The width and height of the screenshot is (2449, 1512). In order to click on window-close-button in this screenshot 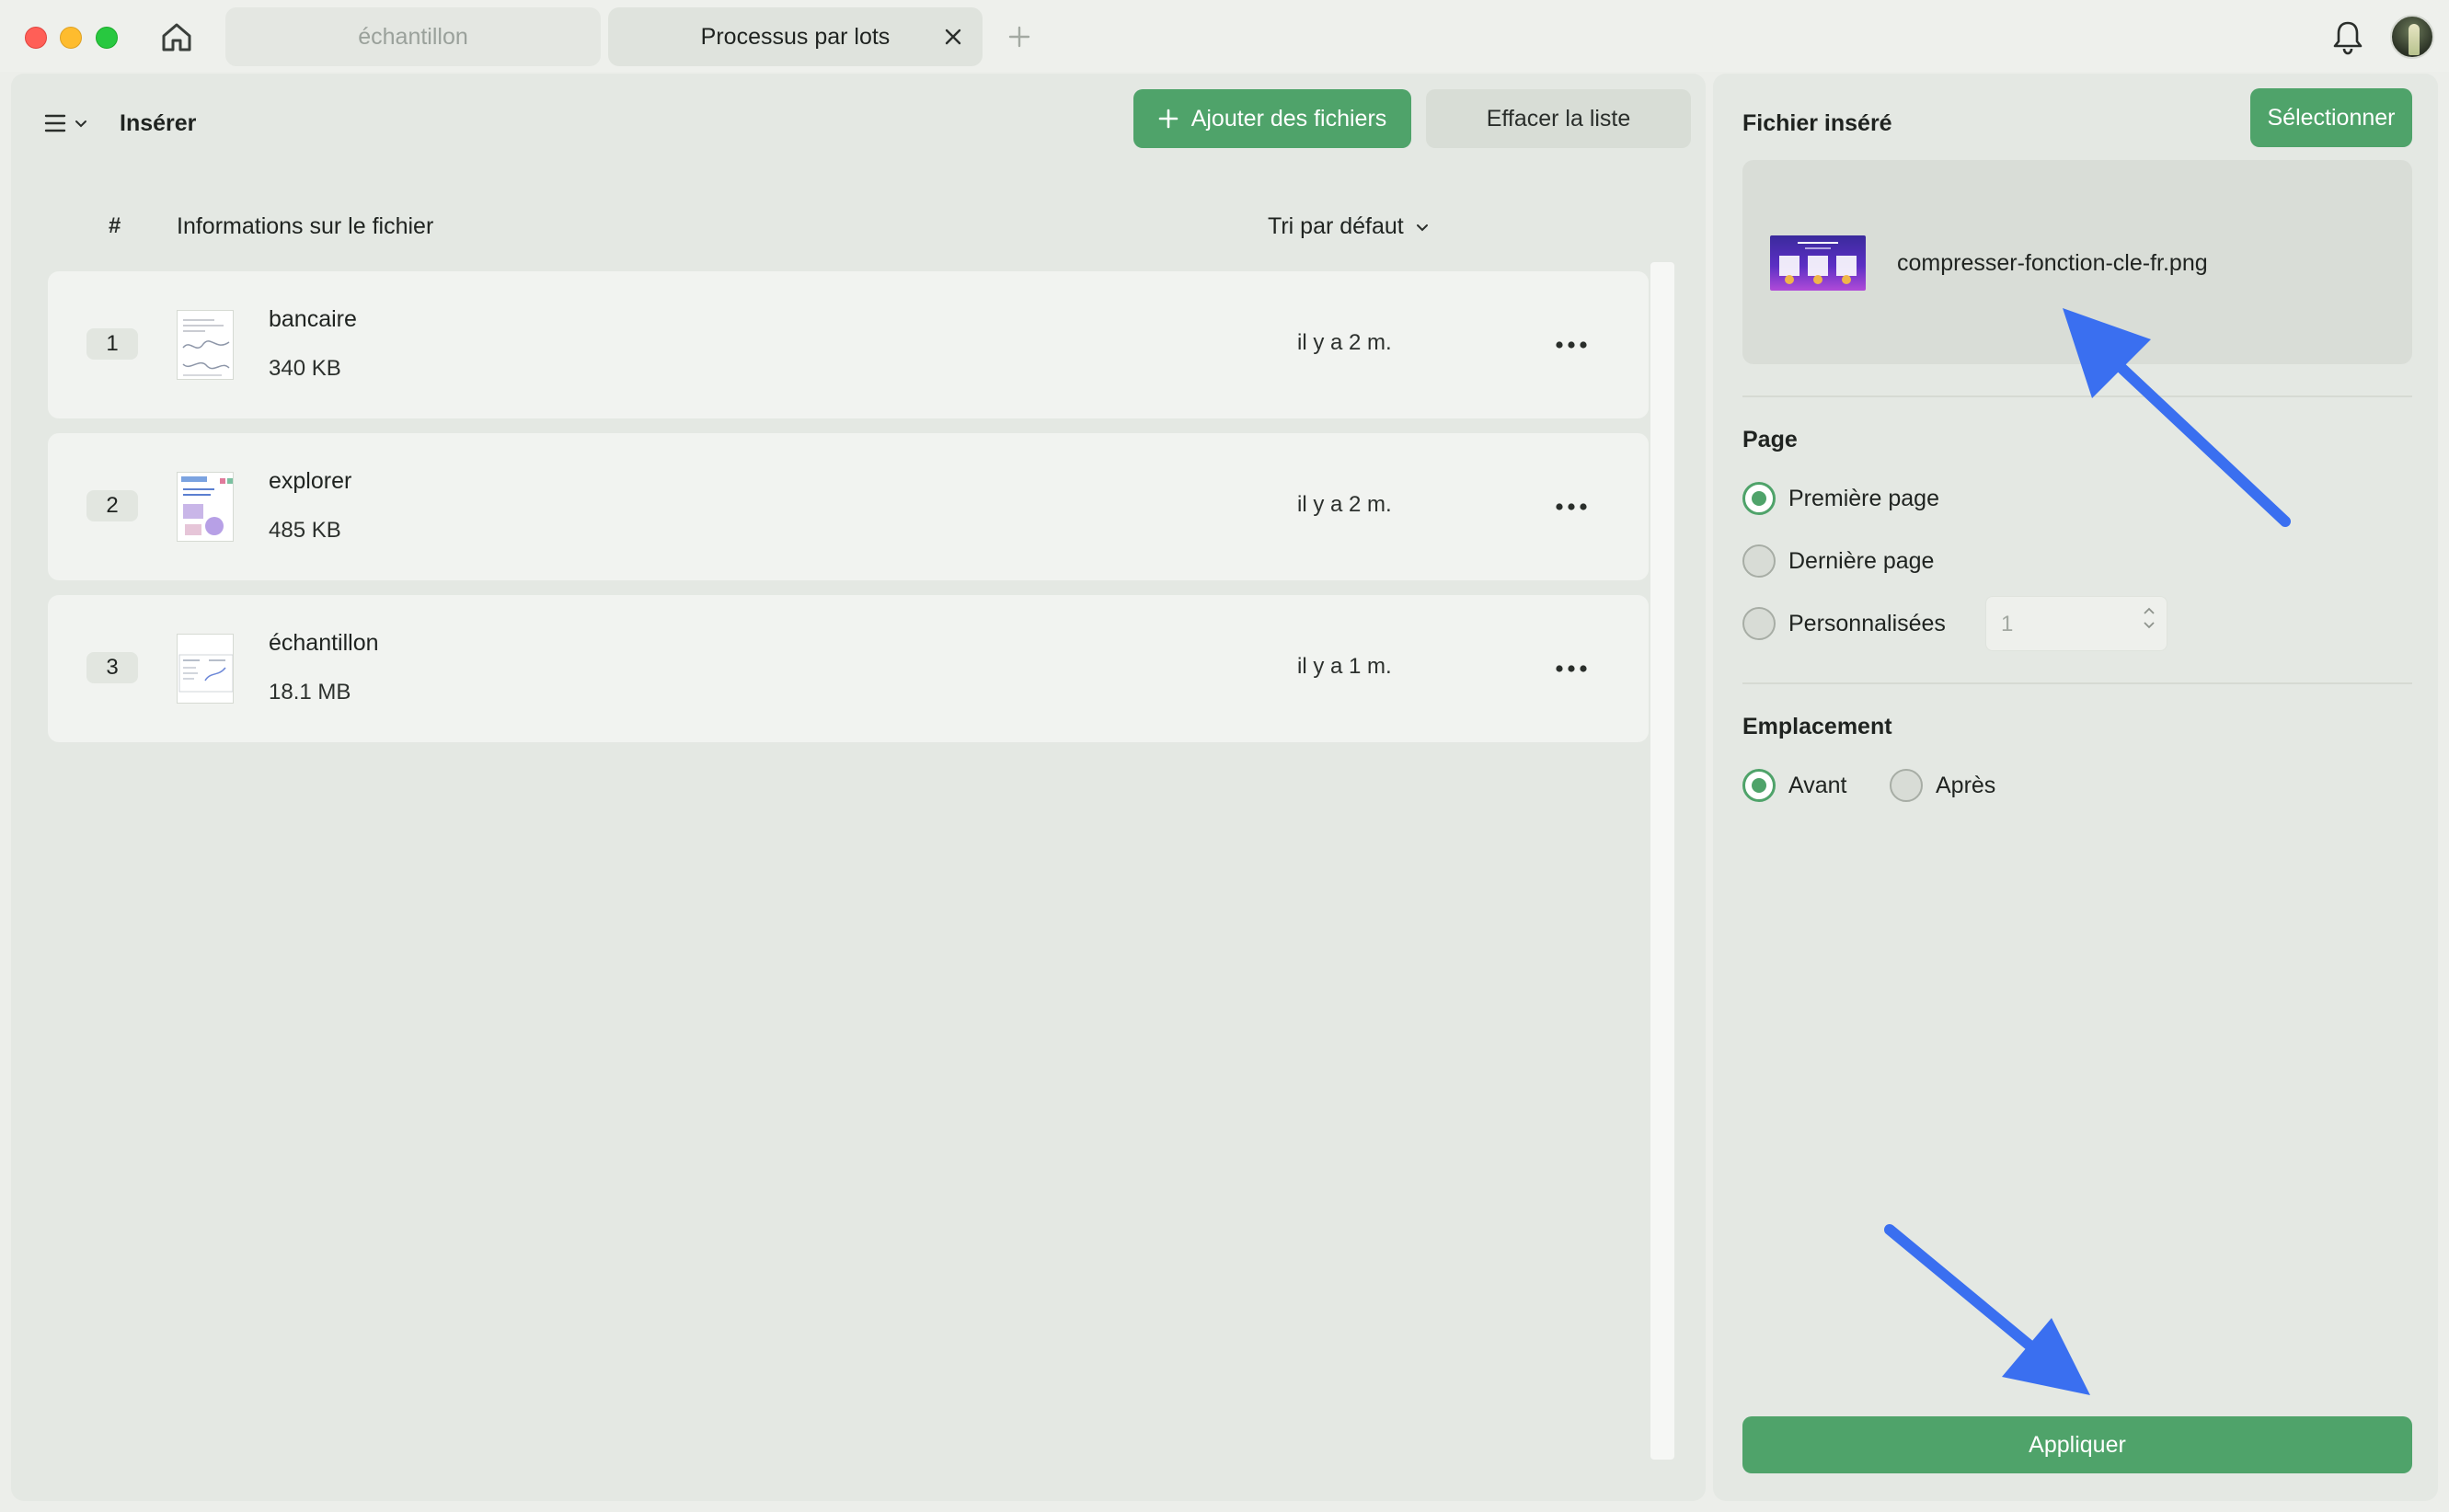, I will do `click(36, 38)`.